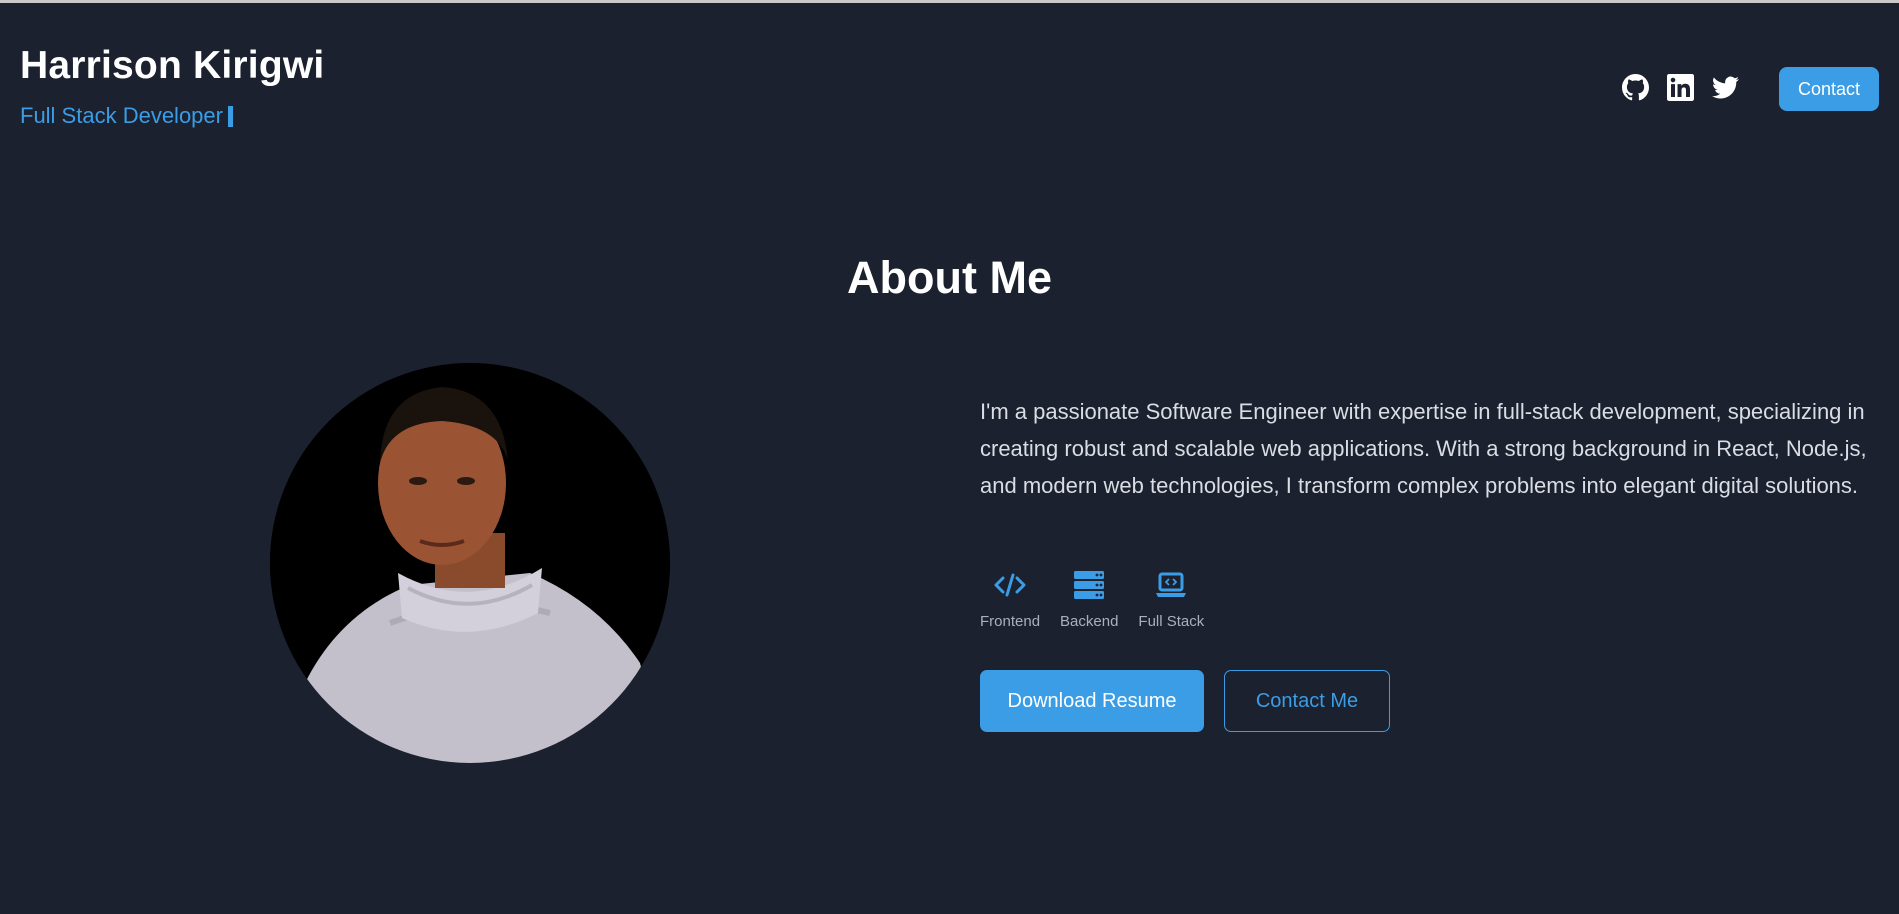  I want to click on twitter-link, so click(1725, 89).